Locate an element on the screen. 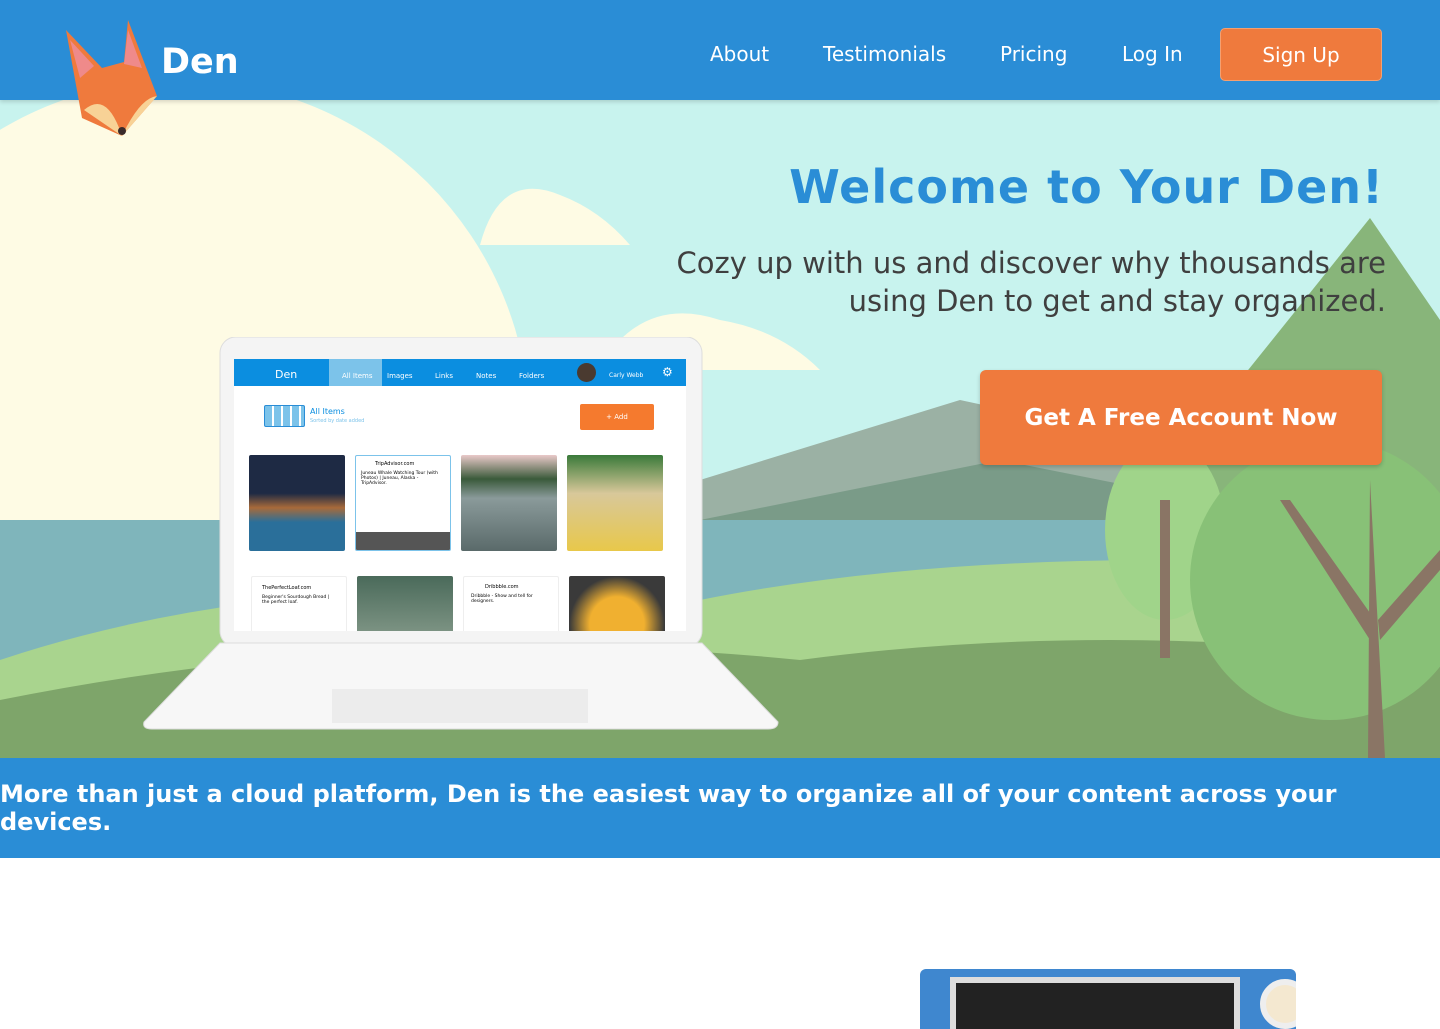 Image resolution: width=1440 pixels, height=1029 pixels. card-site: TripAdvisor.com is located at coordinates (395, 464).